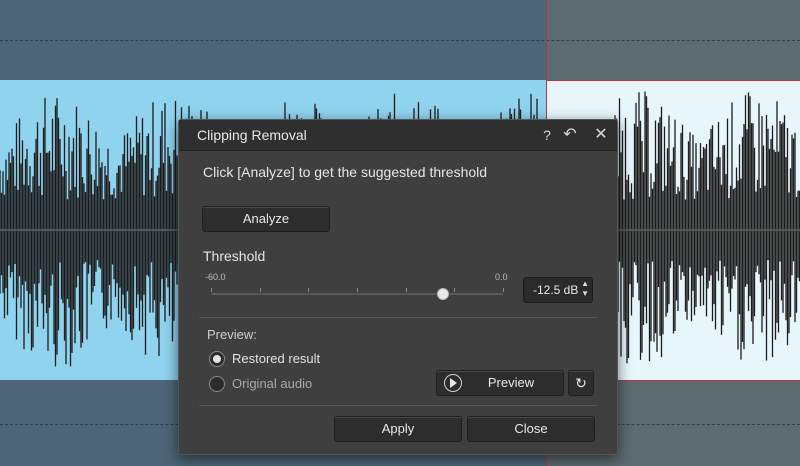 The height and width of the screenshot is (466, 800). Describe the element at coordinates (570, 135) in the screenshot. I see `undo-icon: ↶` at that location.